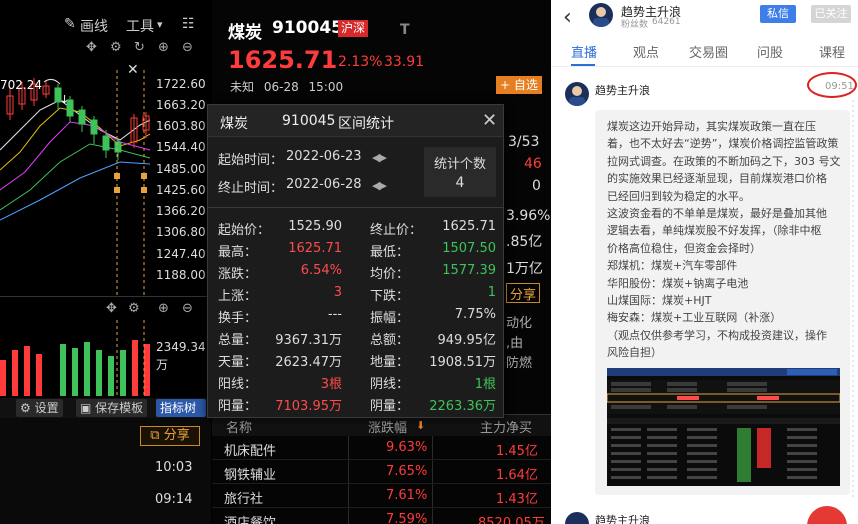 This screenshot has height=524, width=858. Describe the element at coordinates (460, 172) in the screenshot. I see `count-box: 统计个数 4` at that location.